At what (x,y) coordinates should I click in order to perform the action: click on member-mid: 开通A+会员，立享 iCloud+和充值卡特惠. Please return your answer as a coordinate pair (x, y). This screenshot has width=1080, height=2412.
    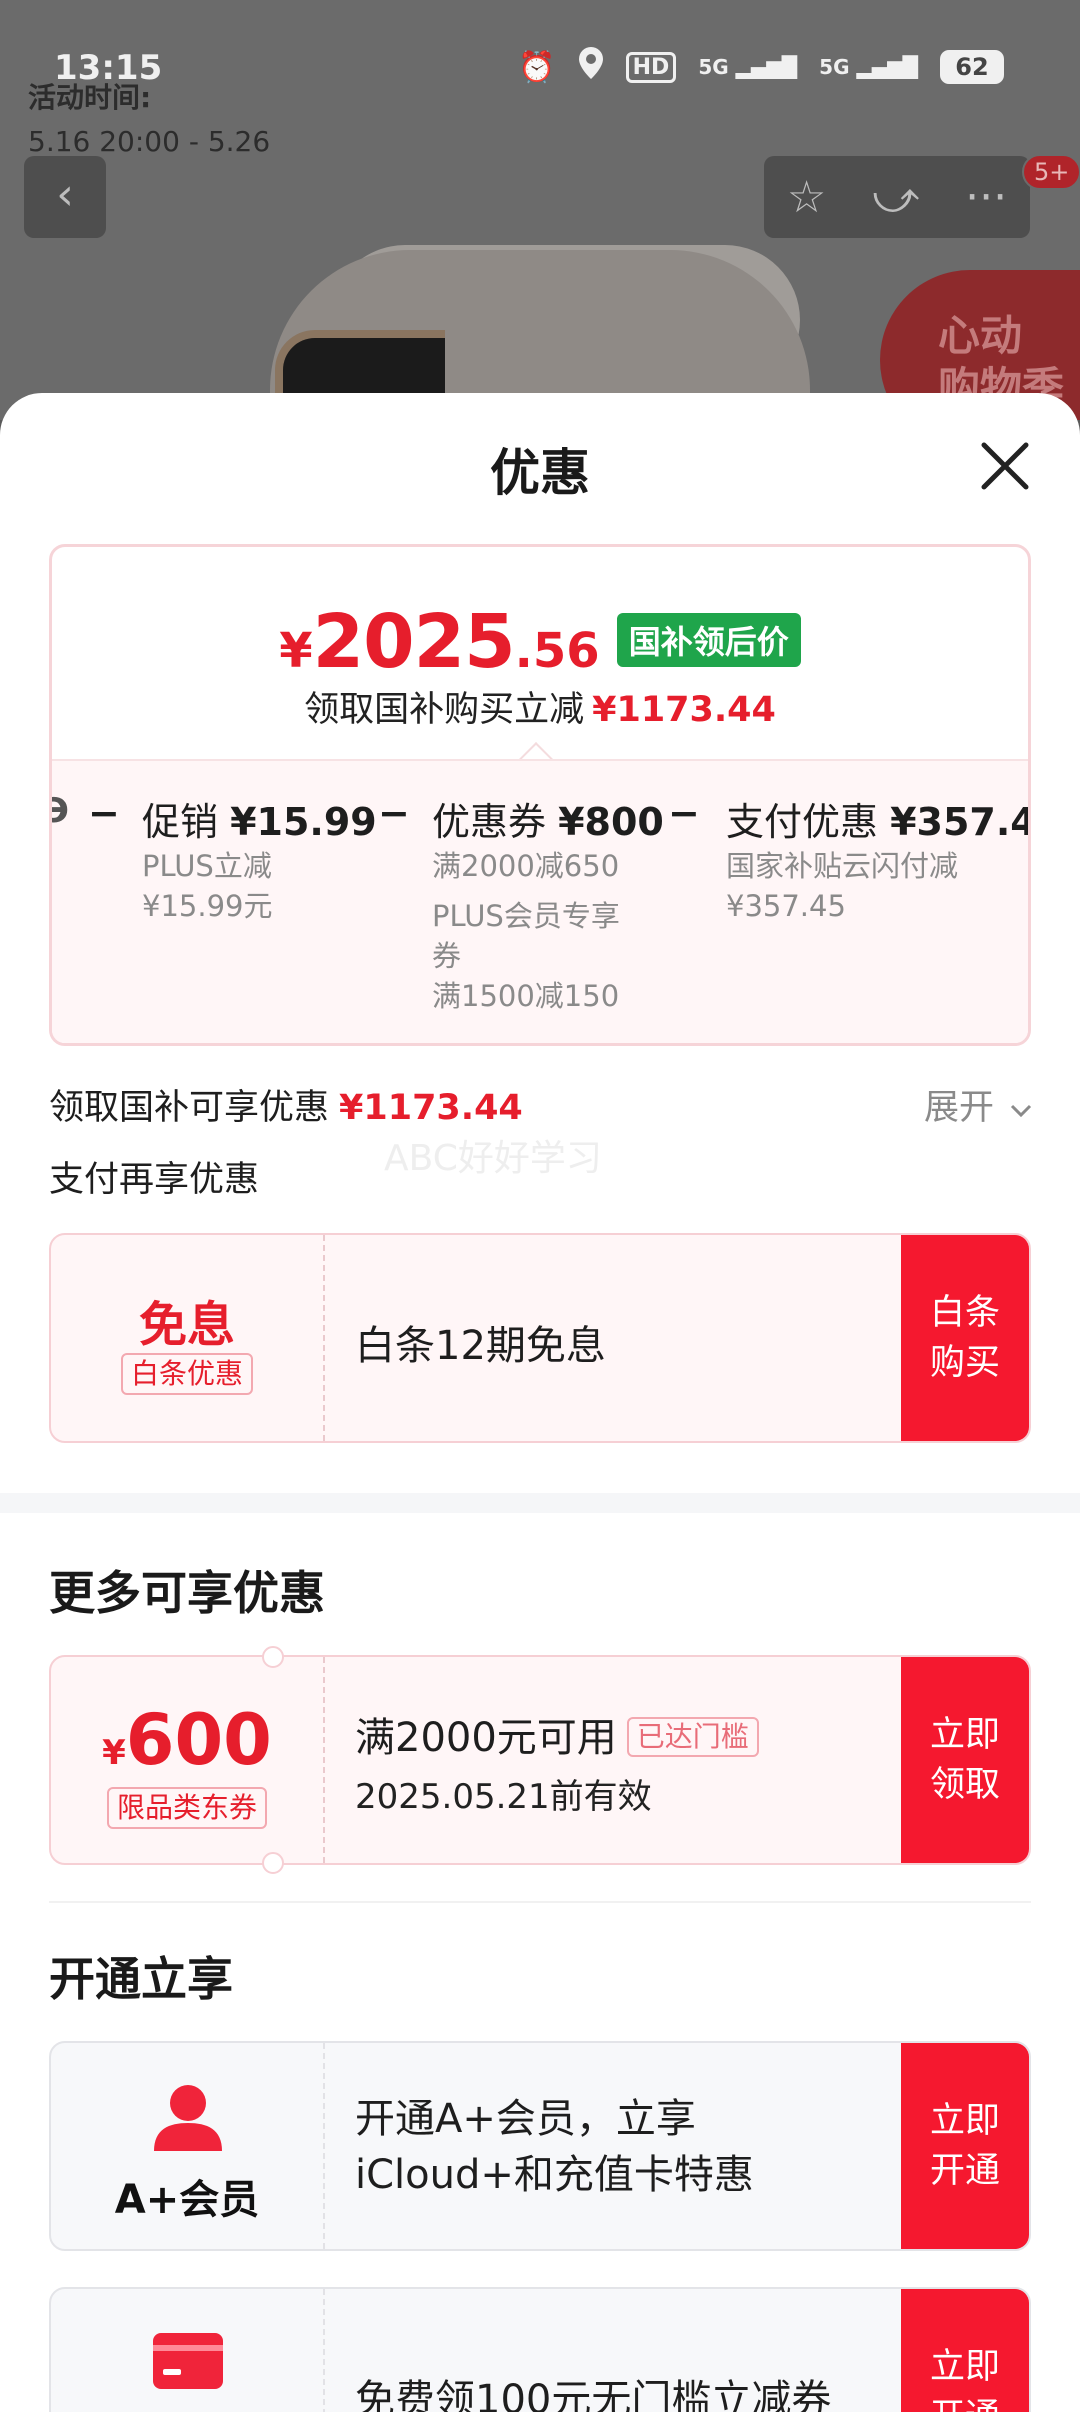
    Looking at the image, I should click on (625, 2146).